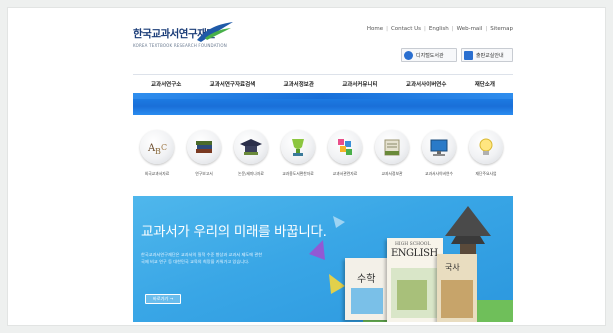 The width and height of the screenshot is (613, 333). I want to click on icon-label: 재단주요사업, so click(486, 173).